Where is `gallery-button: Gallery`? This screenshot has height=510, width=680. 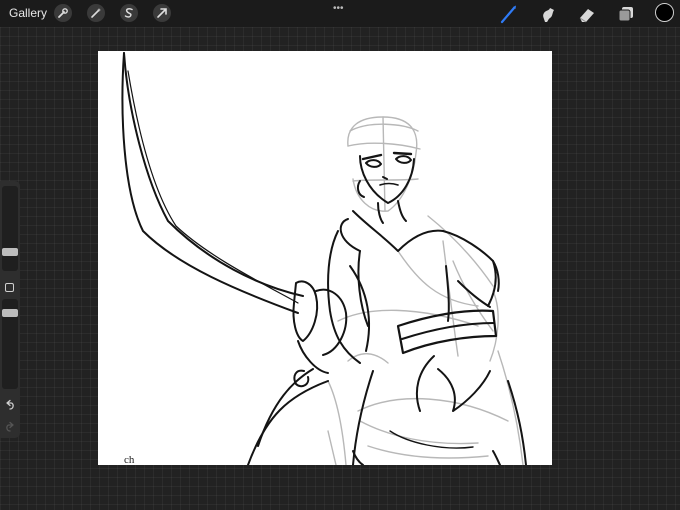 gallery-button: Gallery is located at coordinates (28, 13).